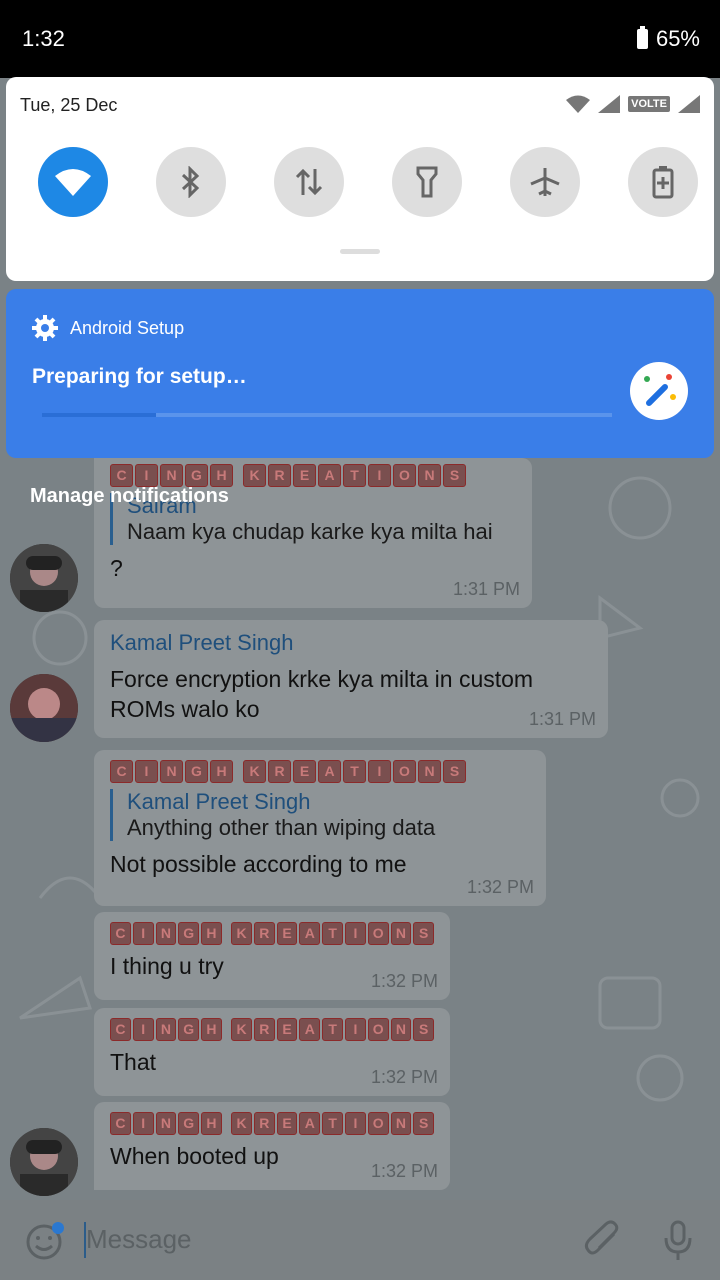  Describe the element at coordinates (642, 37) in the screenshot. I see `battery-icon` at that location.